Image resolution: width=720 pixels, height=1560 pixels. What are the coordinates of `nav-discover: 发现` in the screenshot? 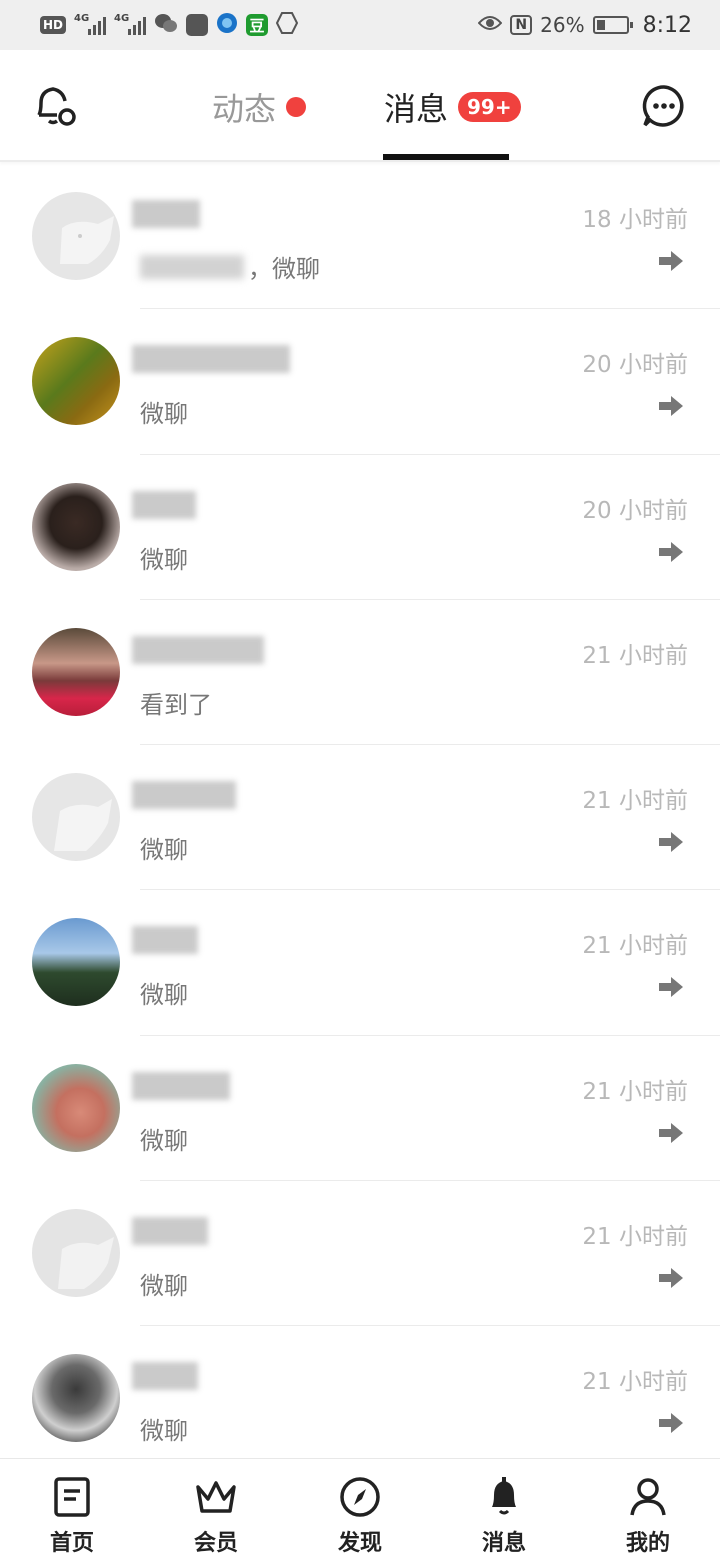 It's located at (360, 1509).